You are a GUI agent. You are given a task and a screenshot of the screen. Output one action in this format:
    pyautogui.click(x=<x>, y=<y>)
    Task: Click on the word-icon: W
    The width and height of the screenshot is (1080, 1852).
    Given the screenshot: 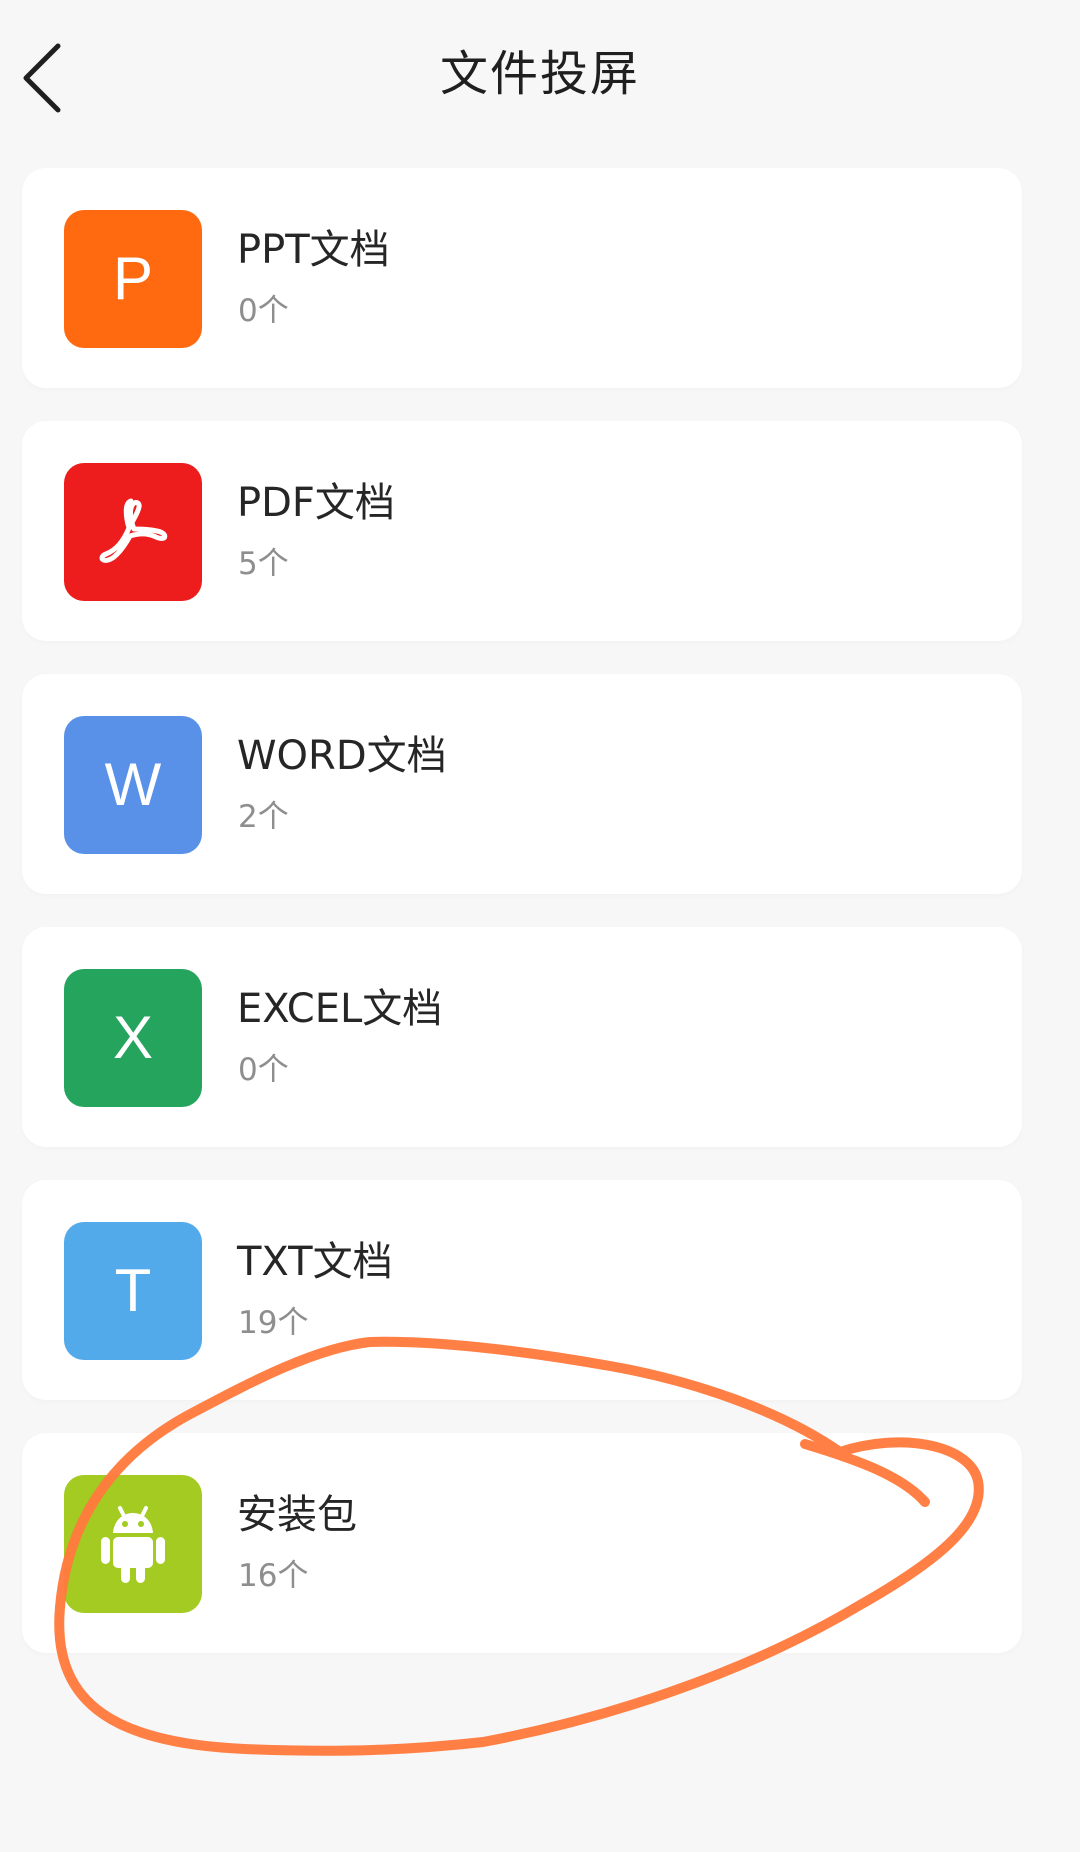 What is the action you would take?
    pyautogui.click(x=133, y=785)
    